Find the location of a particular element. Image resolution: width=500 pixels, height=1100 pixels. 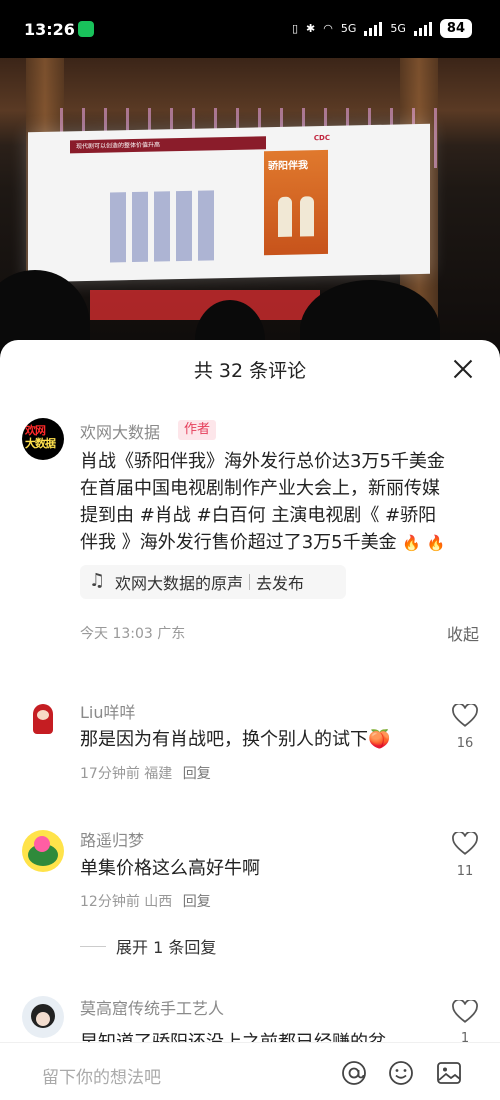

comment-time: 今天 13:03 is located at coordinates (116, 634).